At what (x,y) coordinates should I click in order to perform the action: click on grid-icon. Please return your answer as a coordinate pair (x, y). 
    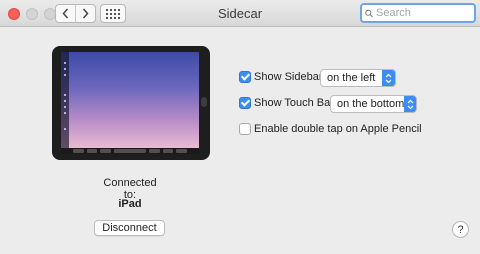
    Looking at the image, I should click on (113, 13).